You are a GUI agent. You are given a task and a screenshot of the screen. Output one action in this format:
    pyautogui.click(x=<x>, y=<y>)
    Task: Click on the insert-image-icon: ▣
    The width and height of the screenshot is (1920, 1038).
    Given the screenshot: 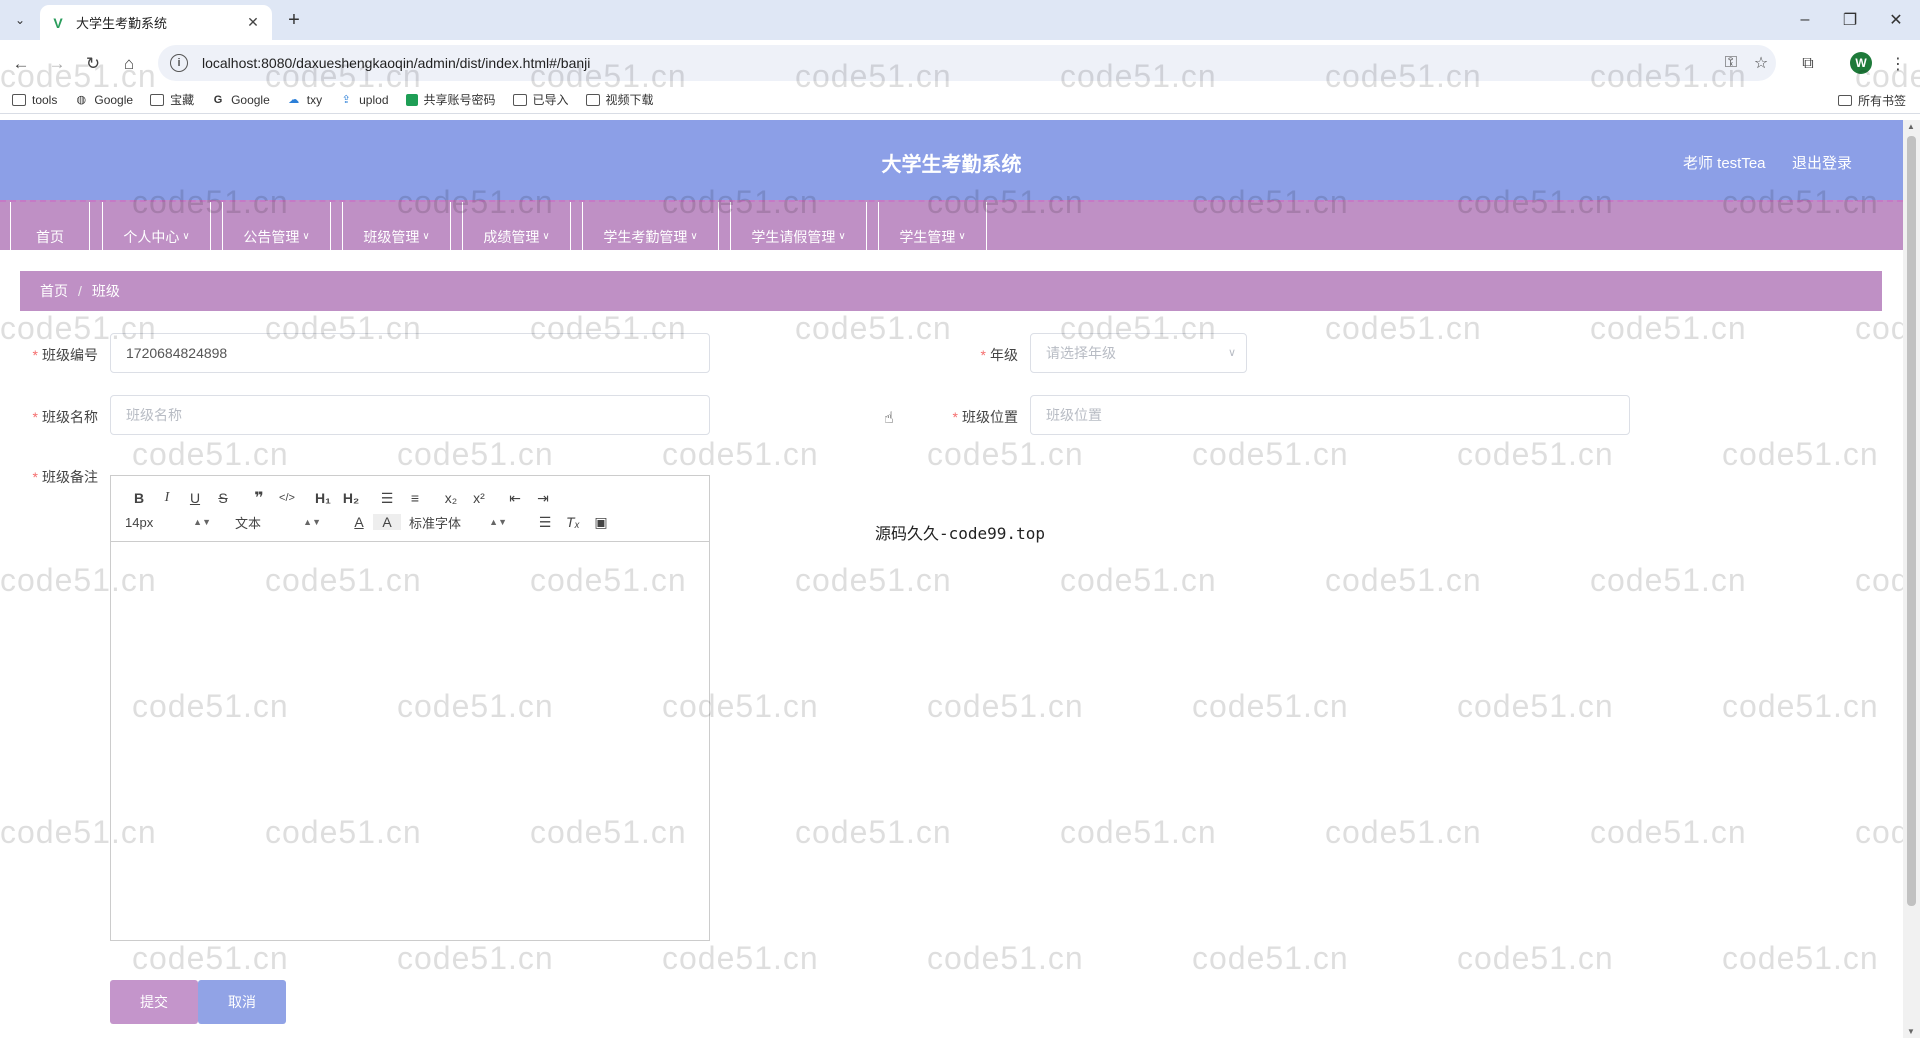 What is the action you would take?
    pyautogui.click(x=601, y=522)
    